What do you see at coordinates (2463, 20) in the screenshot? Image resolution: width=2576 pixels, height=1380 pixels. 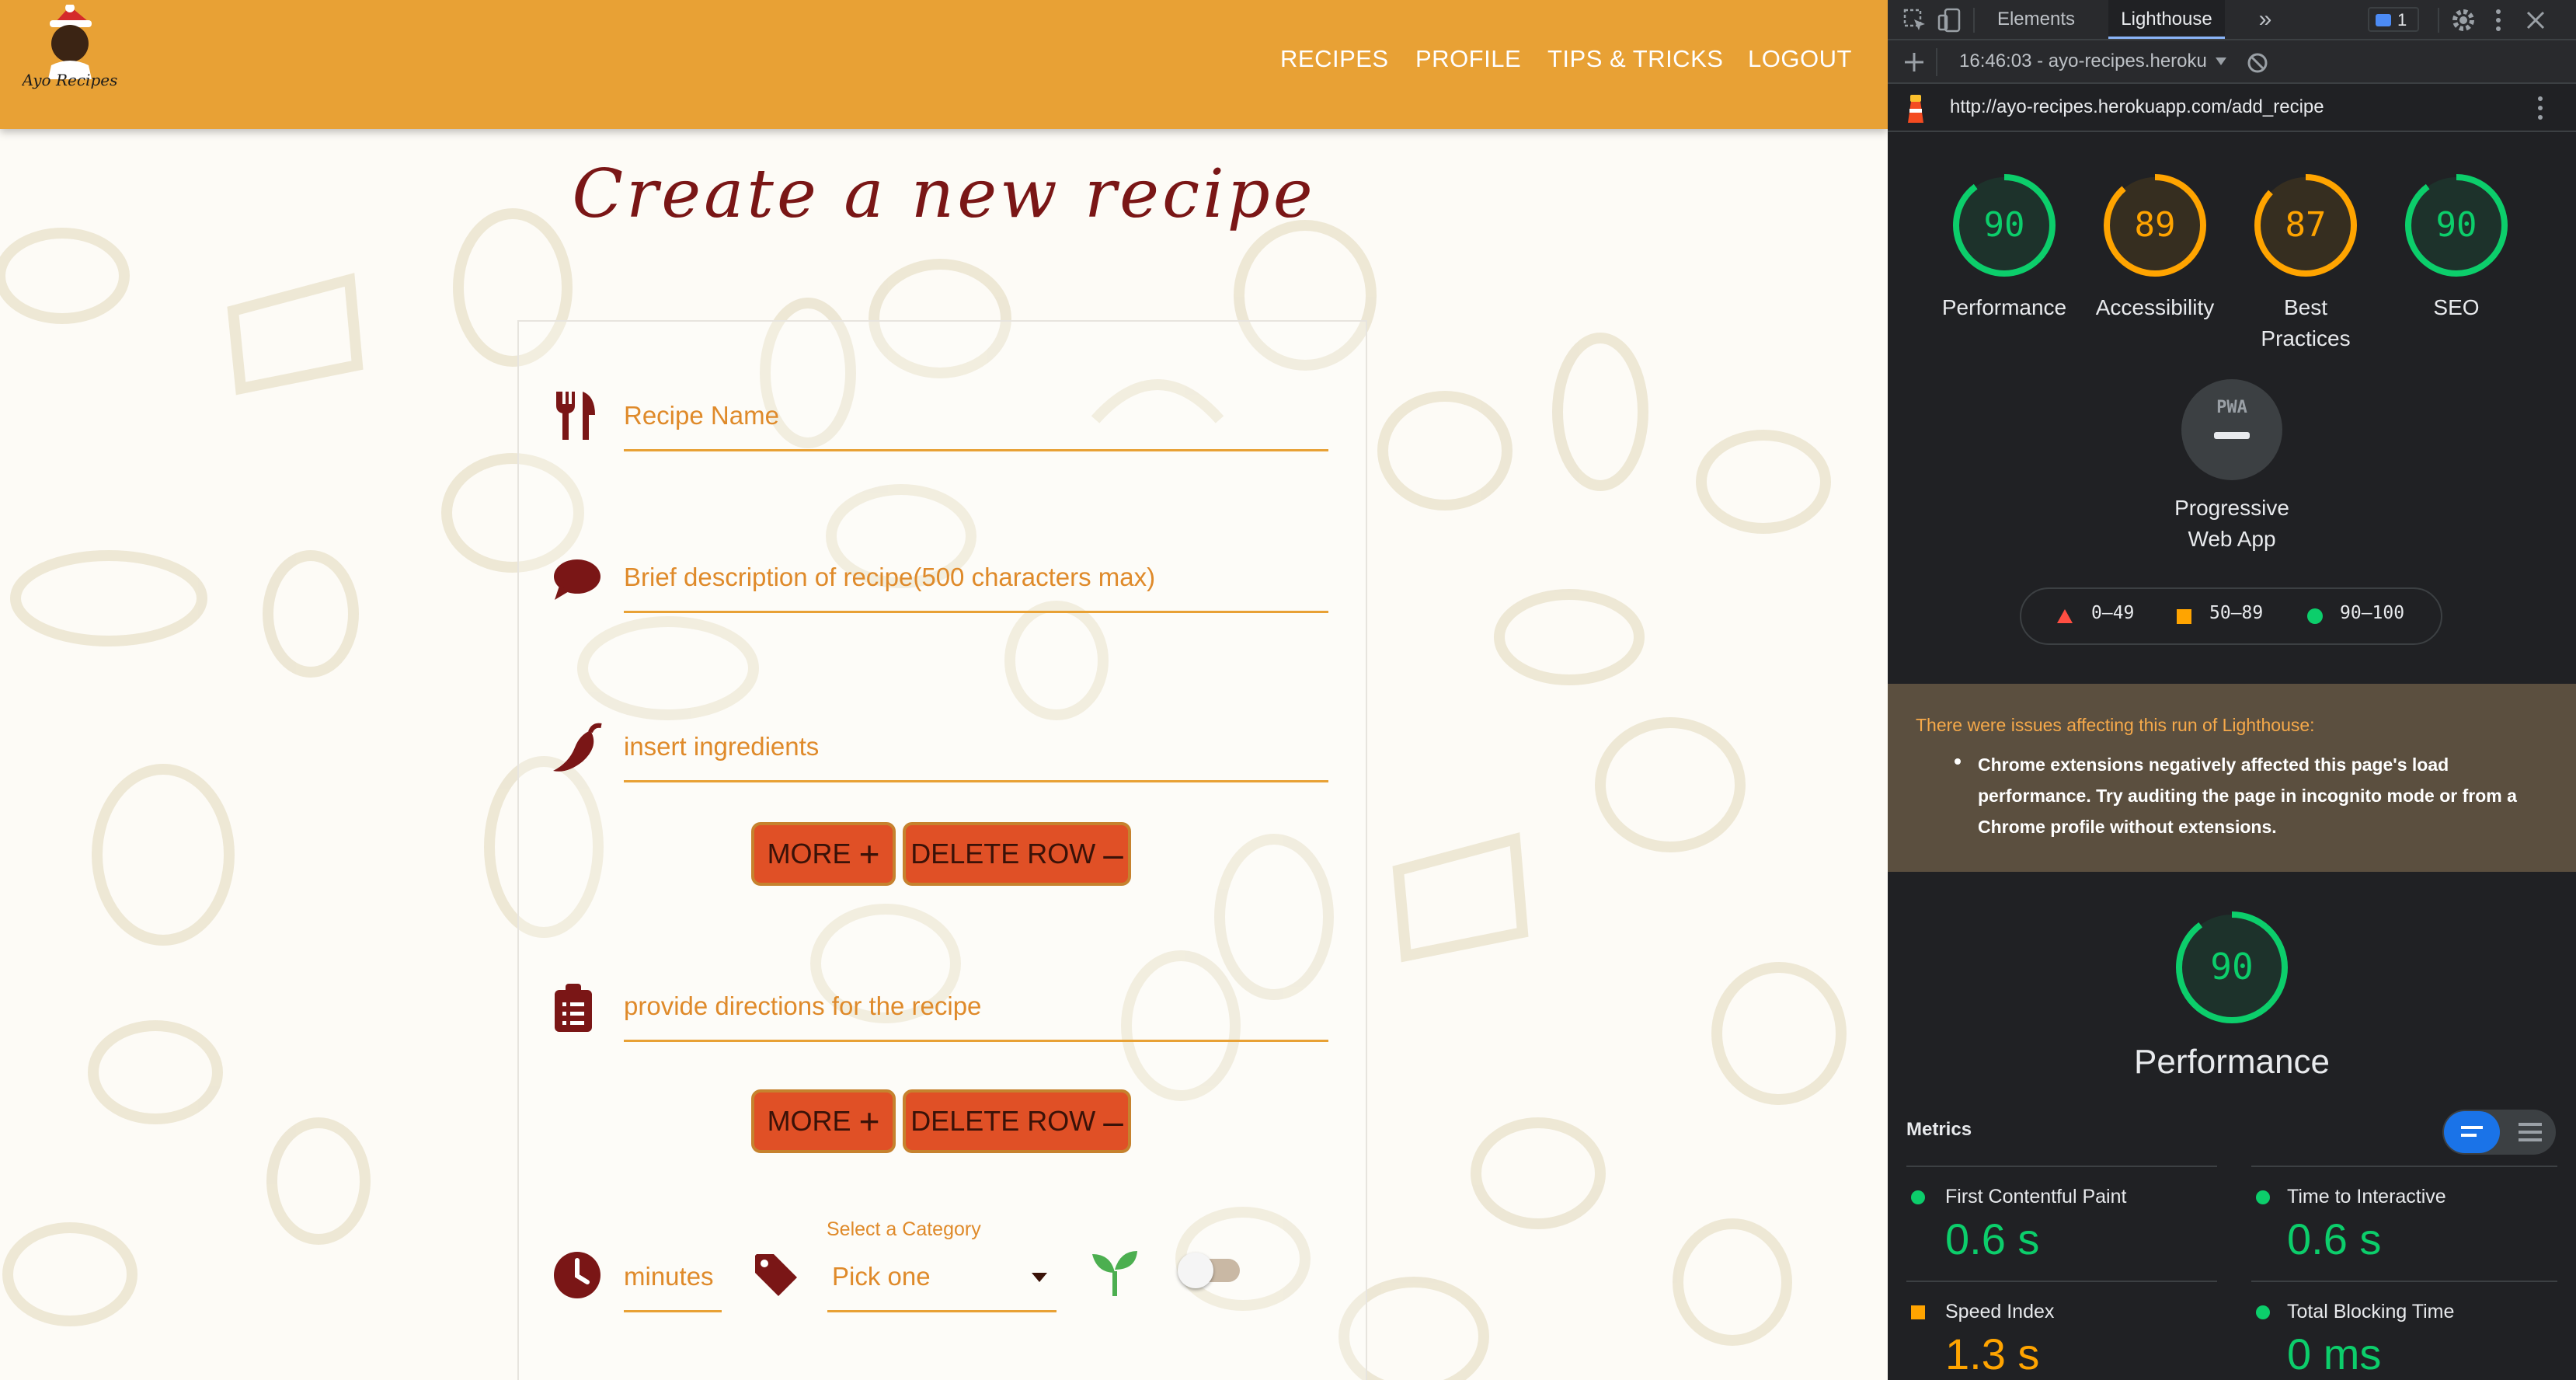 I see `settings-gear-icon` at bounding box center [2463, 20].